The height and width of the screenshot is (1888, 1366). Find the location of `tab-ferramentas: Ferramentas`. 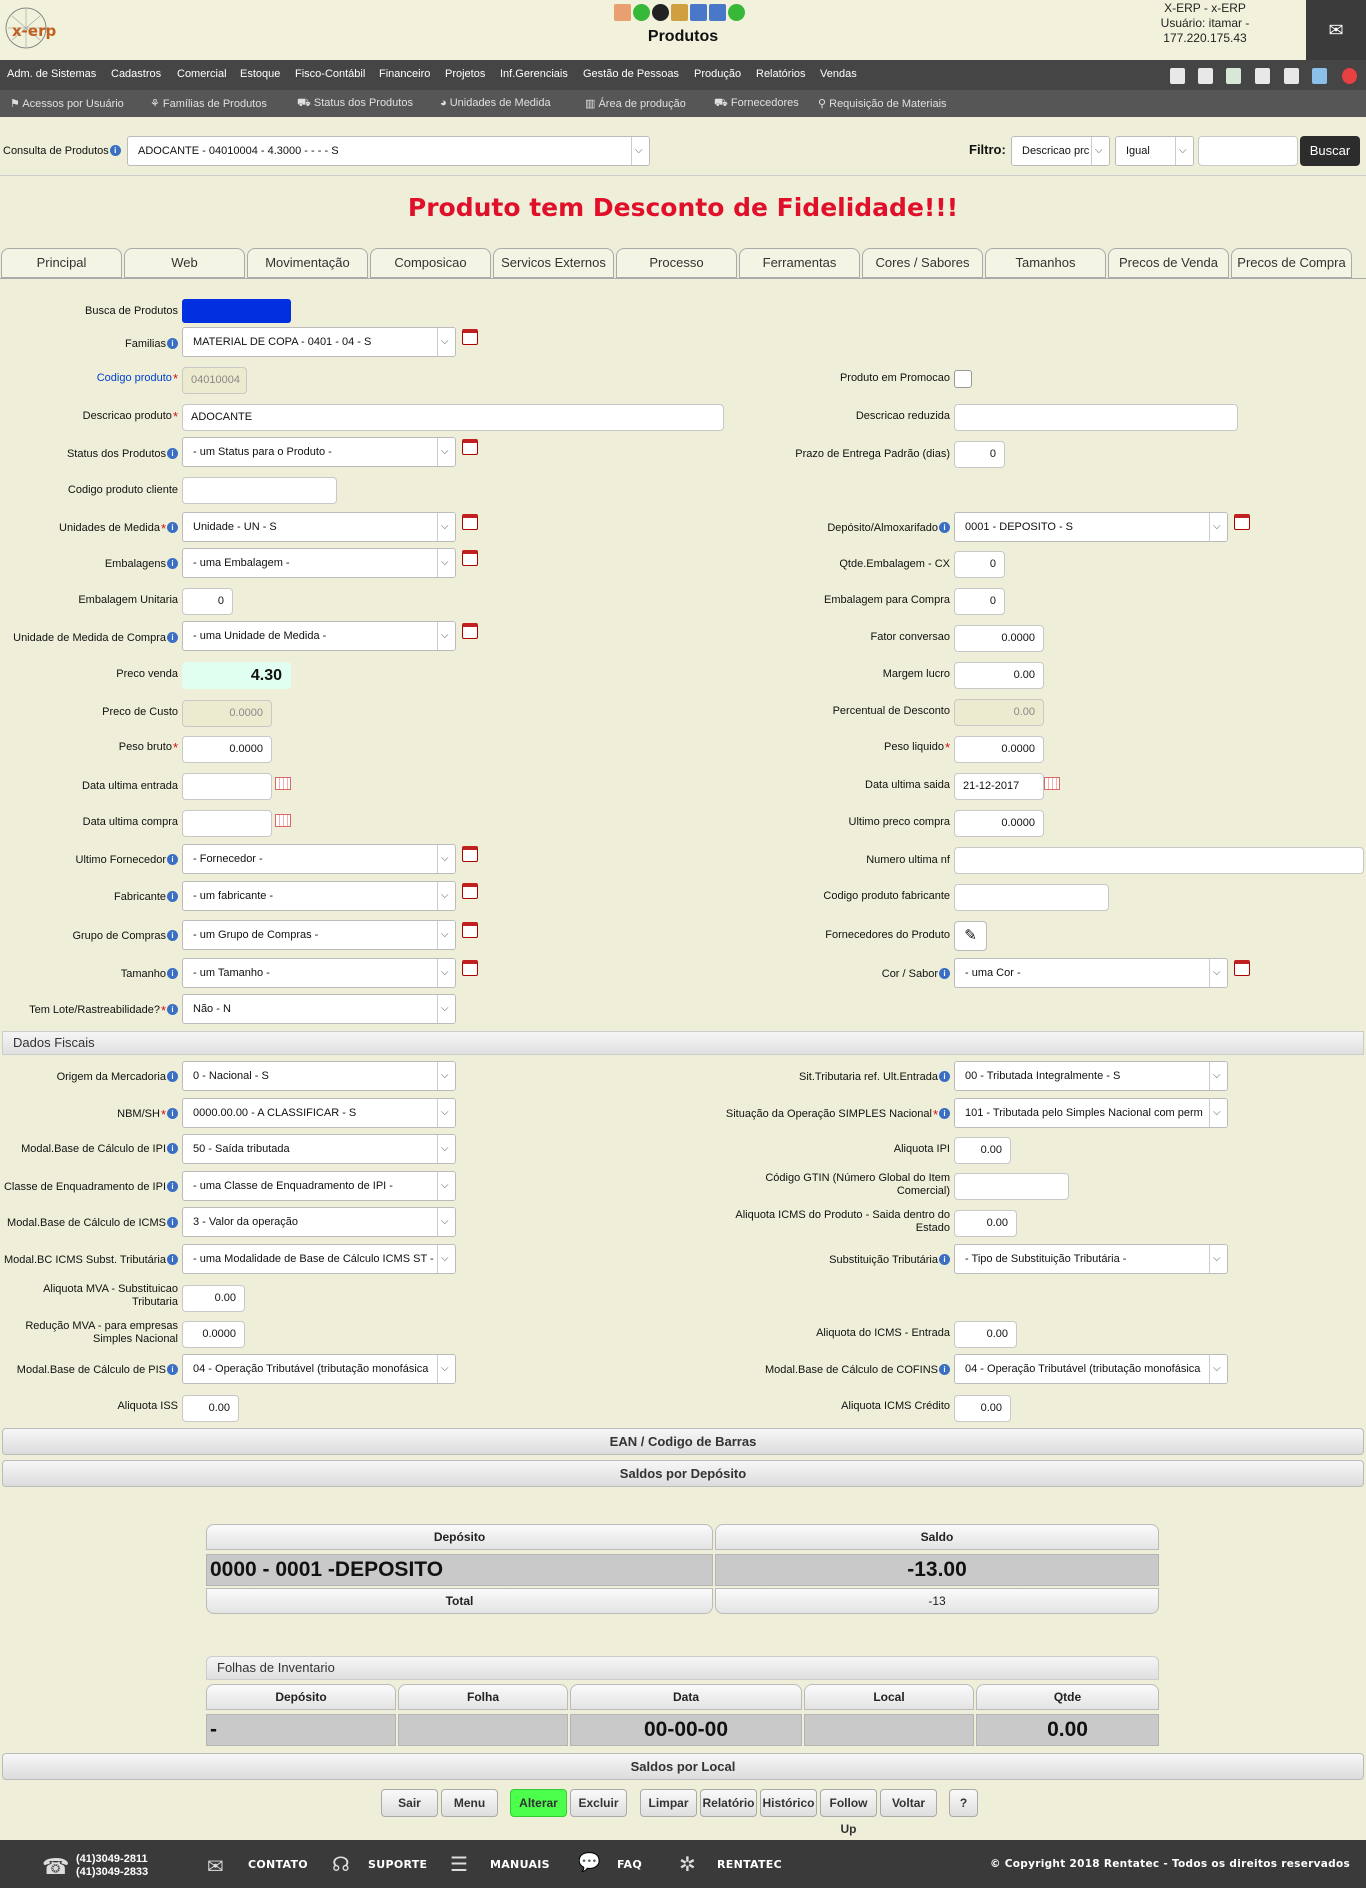

tab-ferramentas: Ferramentas is located at coordinates (799, 263).